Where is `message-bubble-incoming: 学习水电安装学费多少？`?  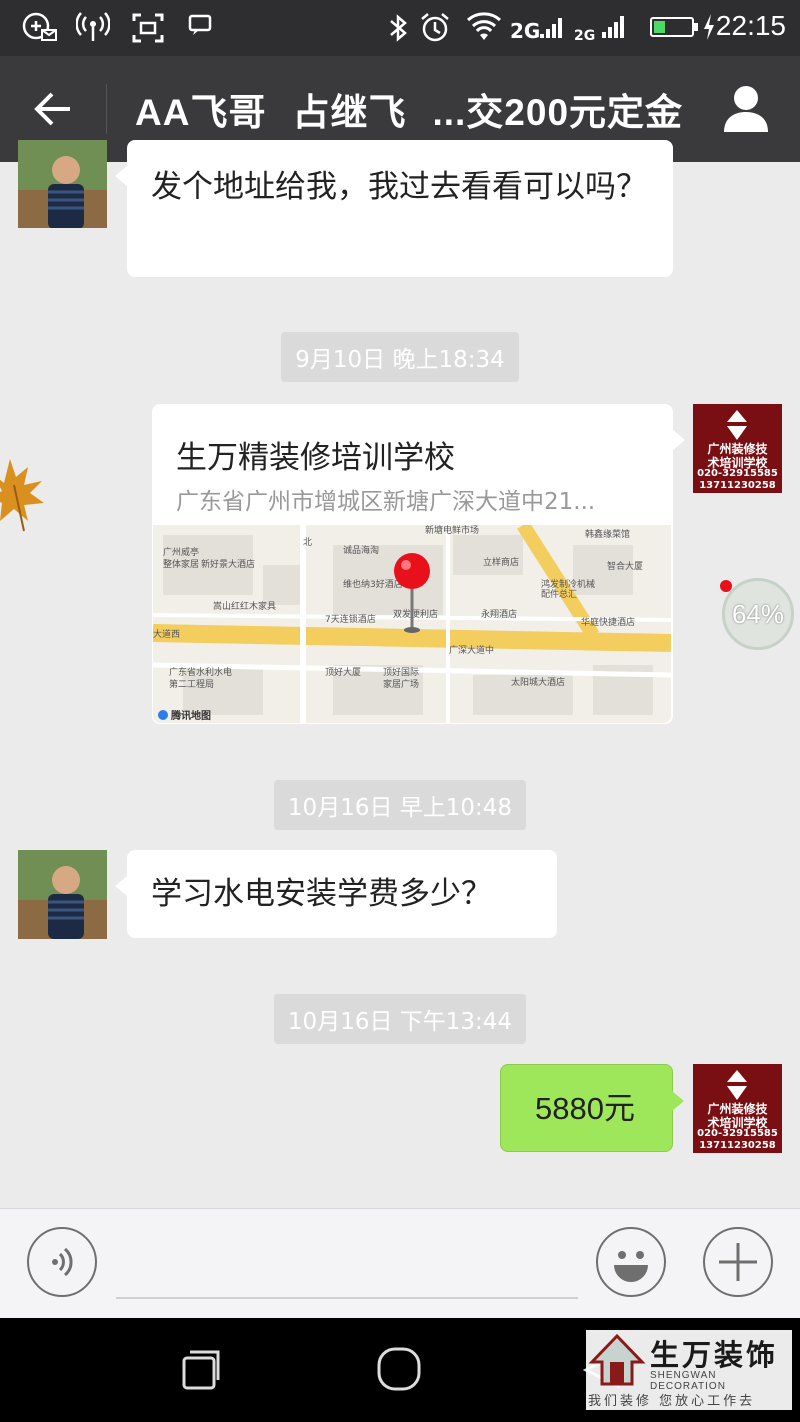 message-bubble-incoming: 学习水电安装学费多少？ is located at coordinates (336, 894).